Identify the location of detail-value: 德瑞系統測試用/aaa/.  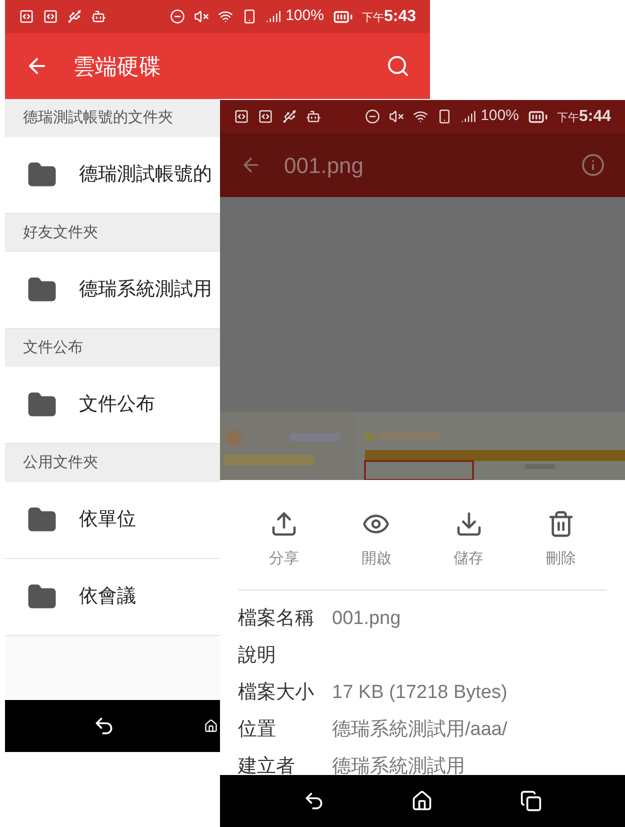
(420, 730).